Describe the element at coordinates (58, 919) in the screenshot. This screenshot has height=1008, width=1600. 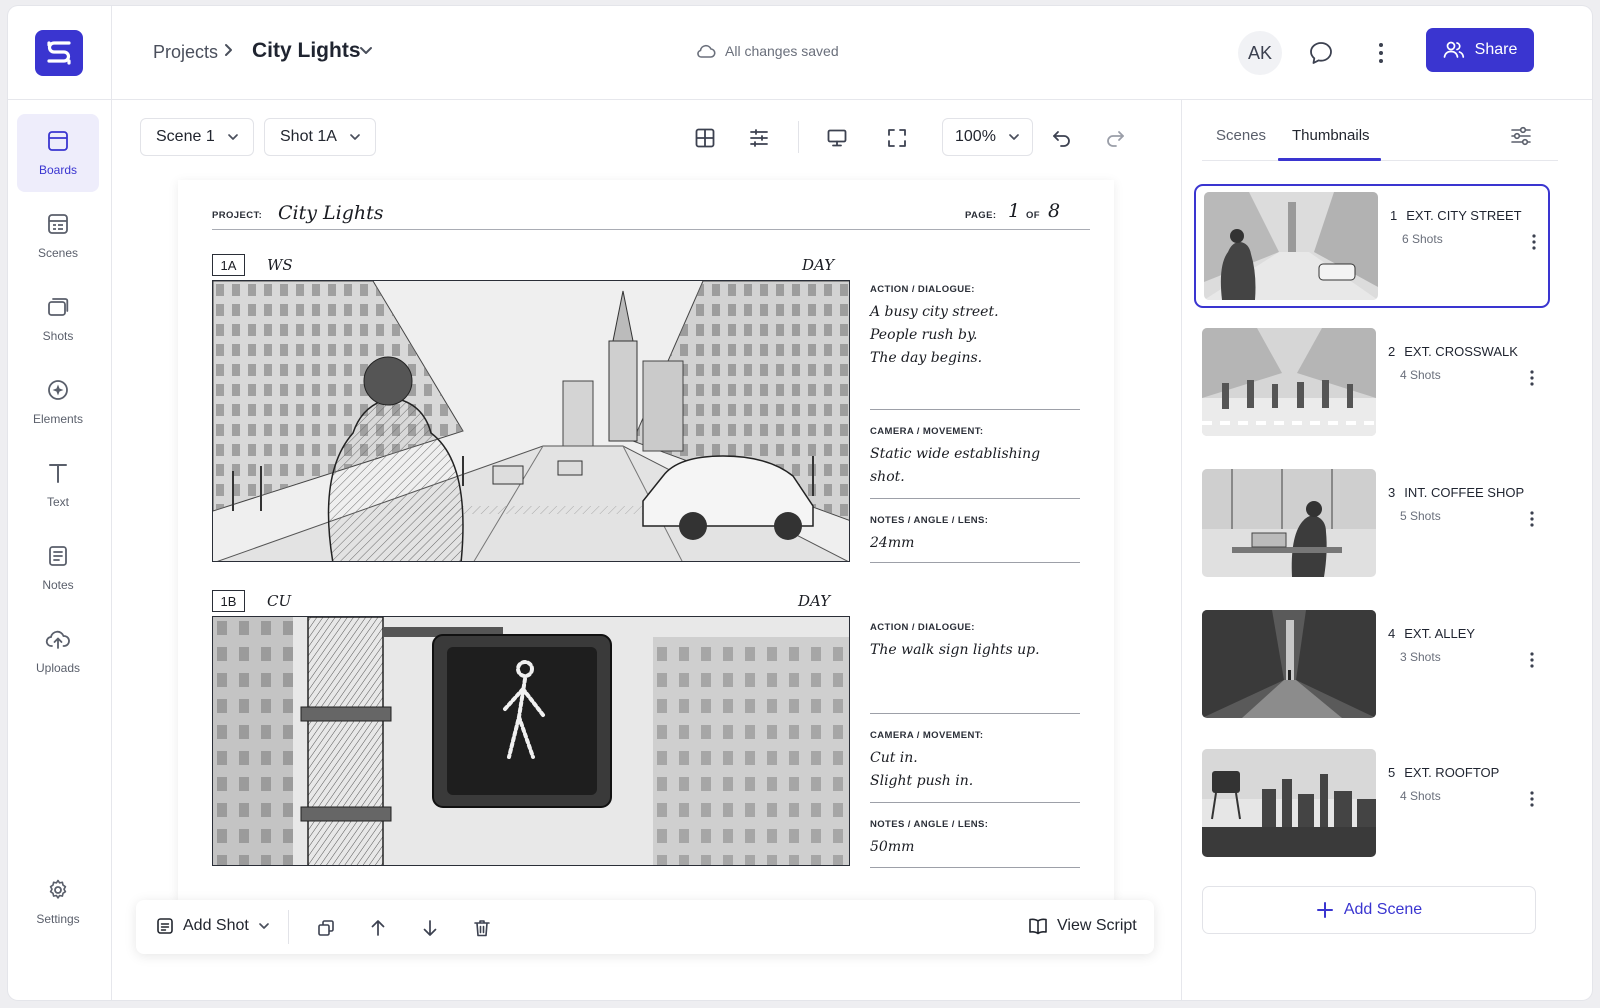
I see `nav-settings-label: Settings` at that location.